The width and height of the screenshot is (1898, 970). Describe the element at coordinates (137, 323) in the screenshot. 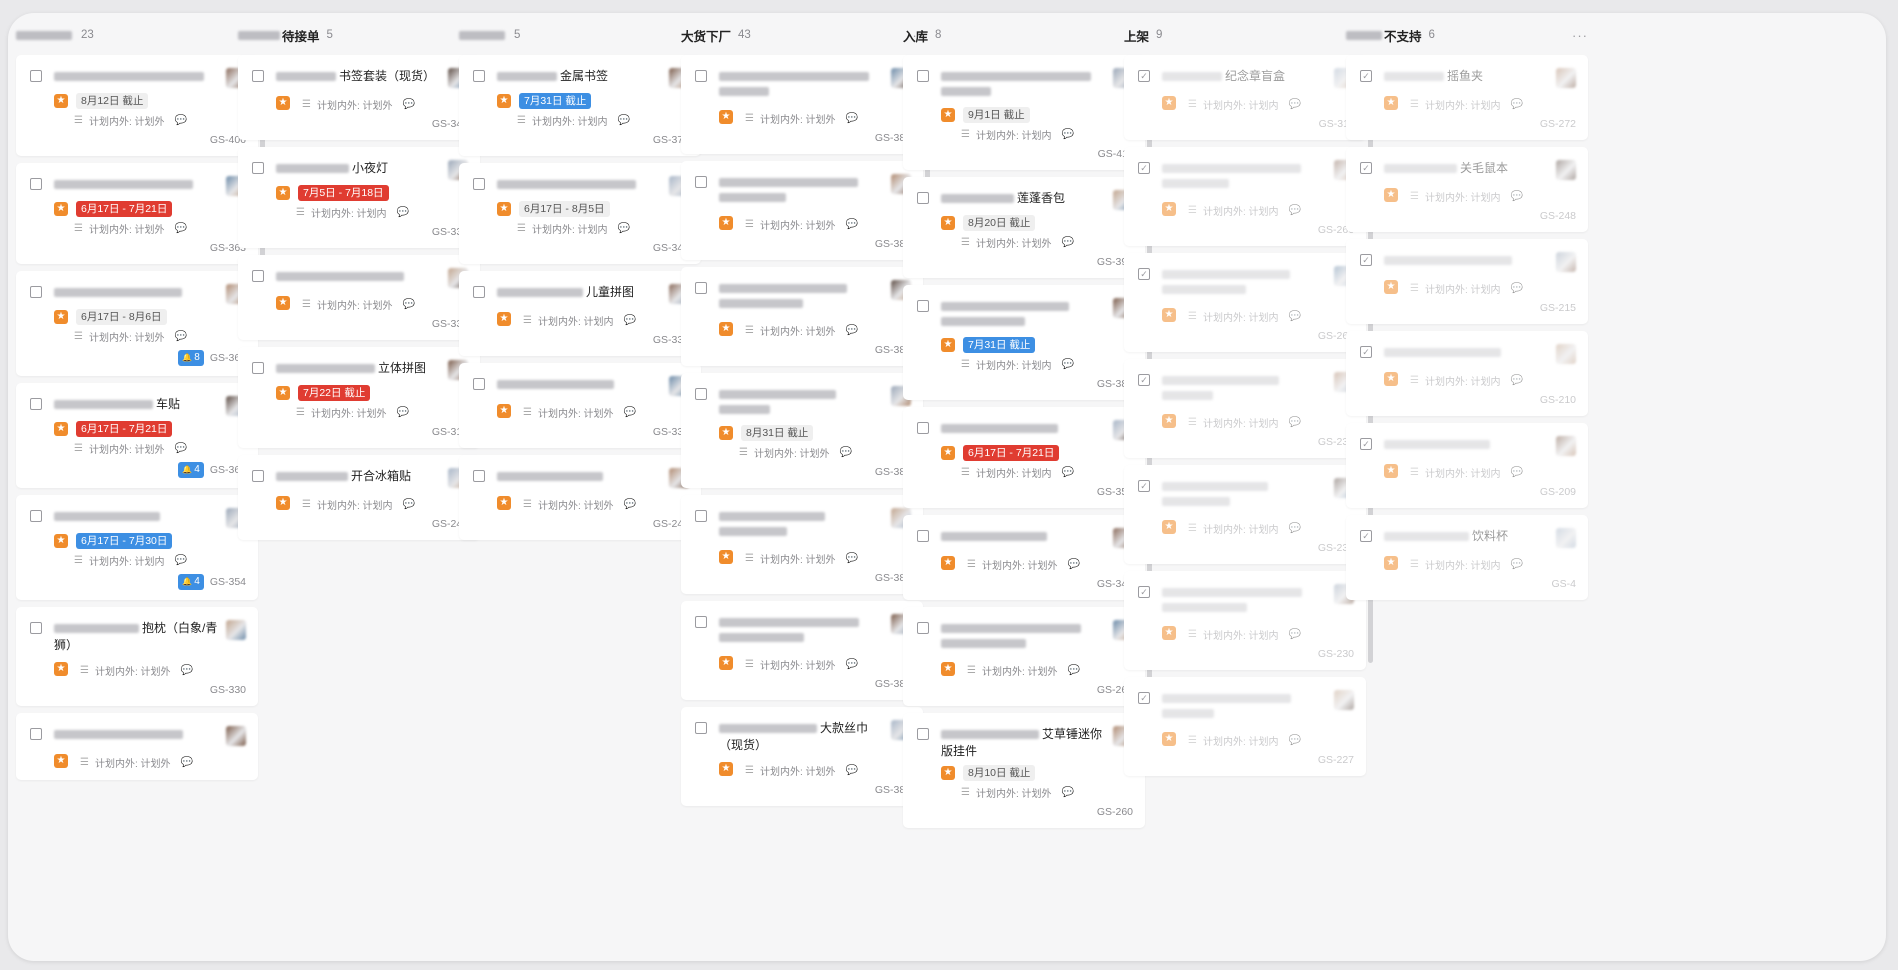

I see `task-card: ★ 6月17日 - 8月6日 ☰ 计划内外: 计划外 💬 🔔 8 GS-361` at that location.